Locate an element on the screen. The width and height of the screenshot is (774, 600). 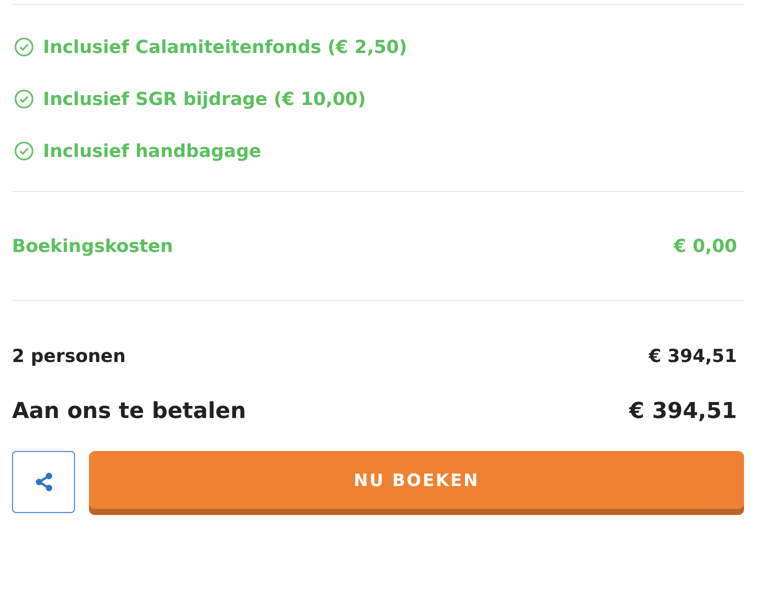
fee-label: Boekingskosten is located at coordinates (93, 246).